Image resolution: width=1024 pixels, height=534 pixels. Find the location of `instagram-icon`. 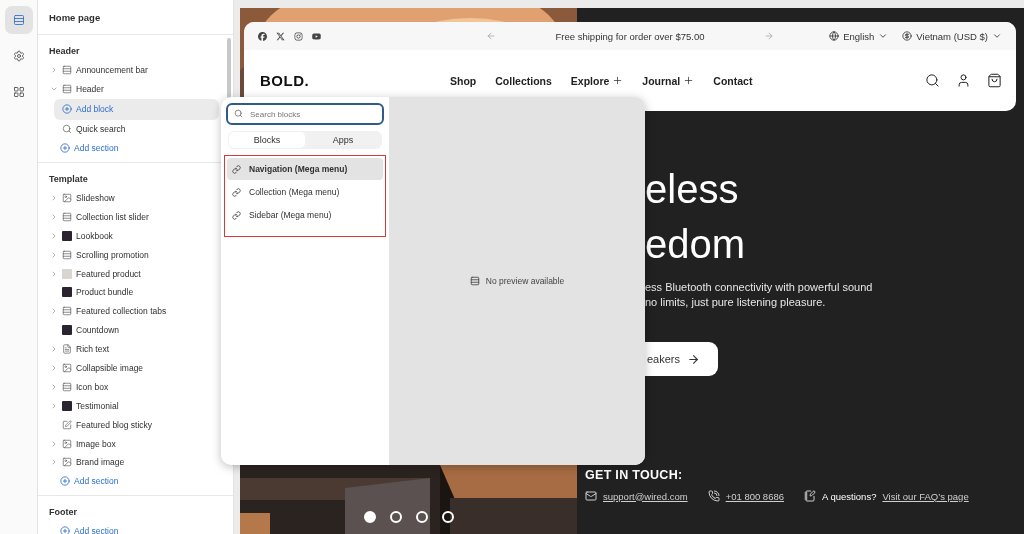

instagram-icon is located at coordinates (298, 36).